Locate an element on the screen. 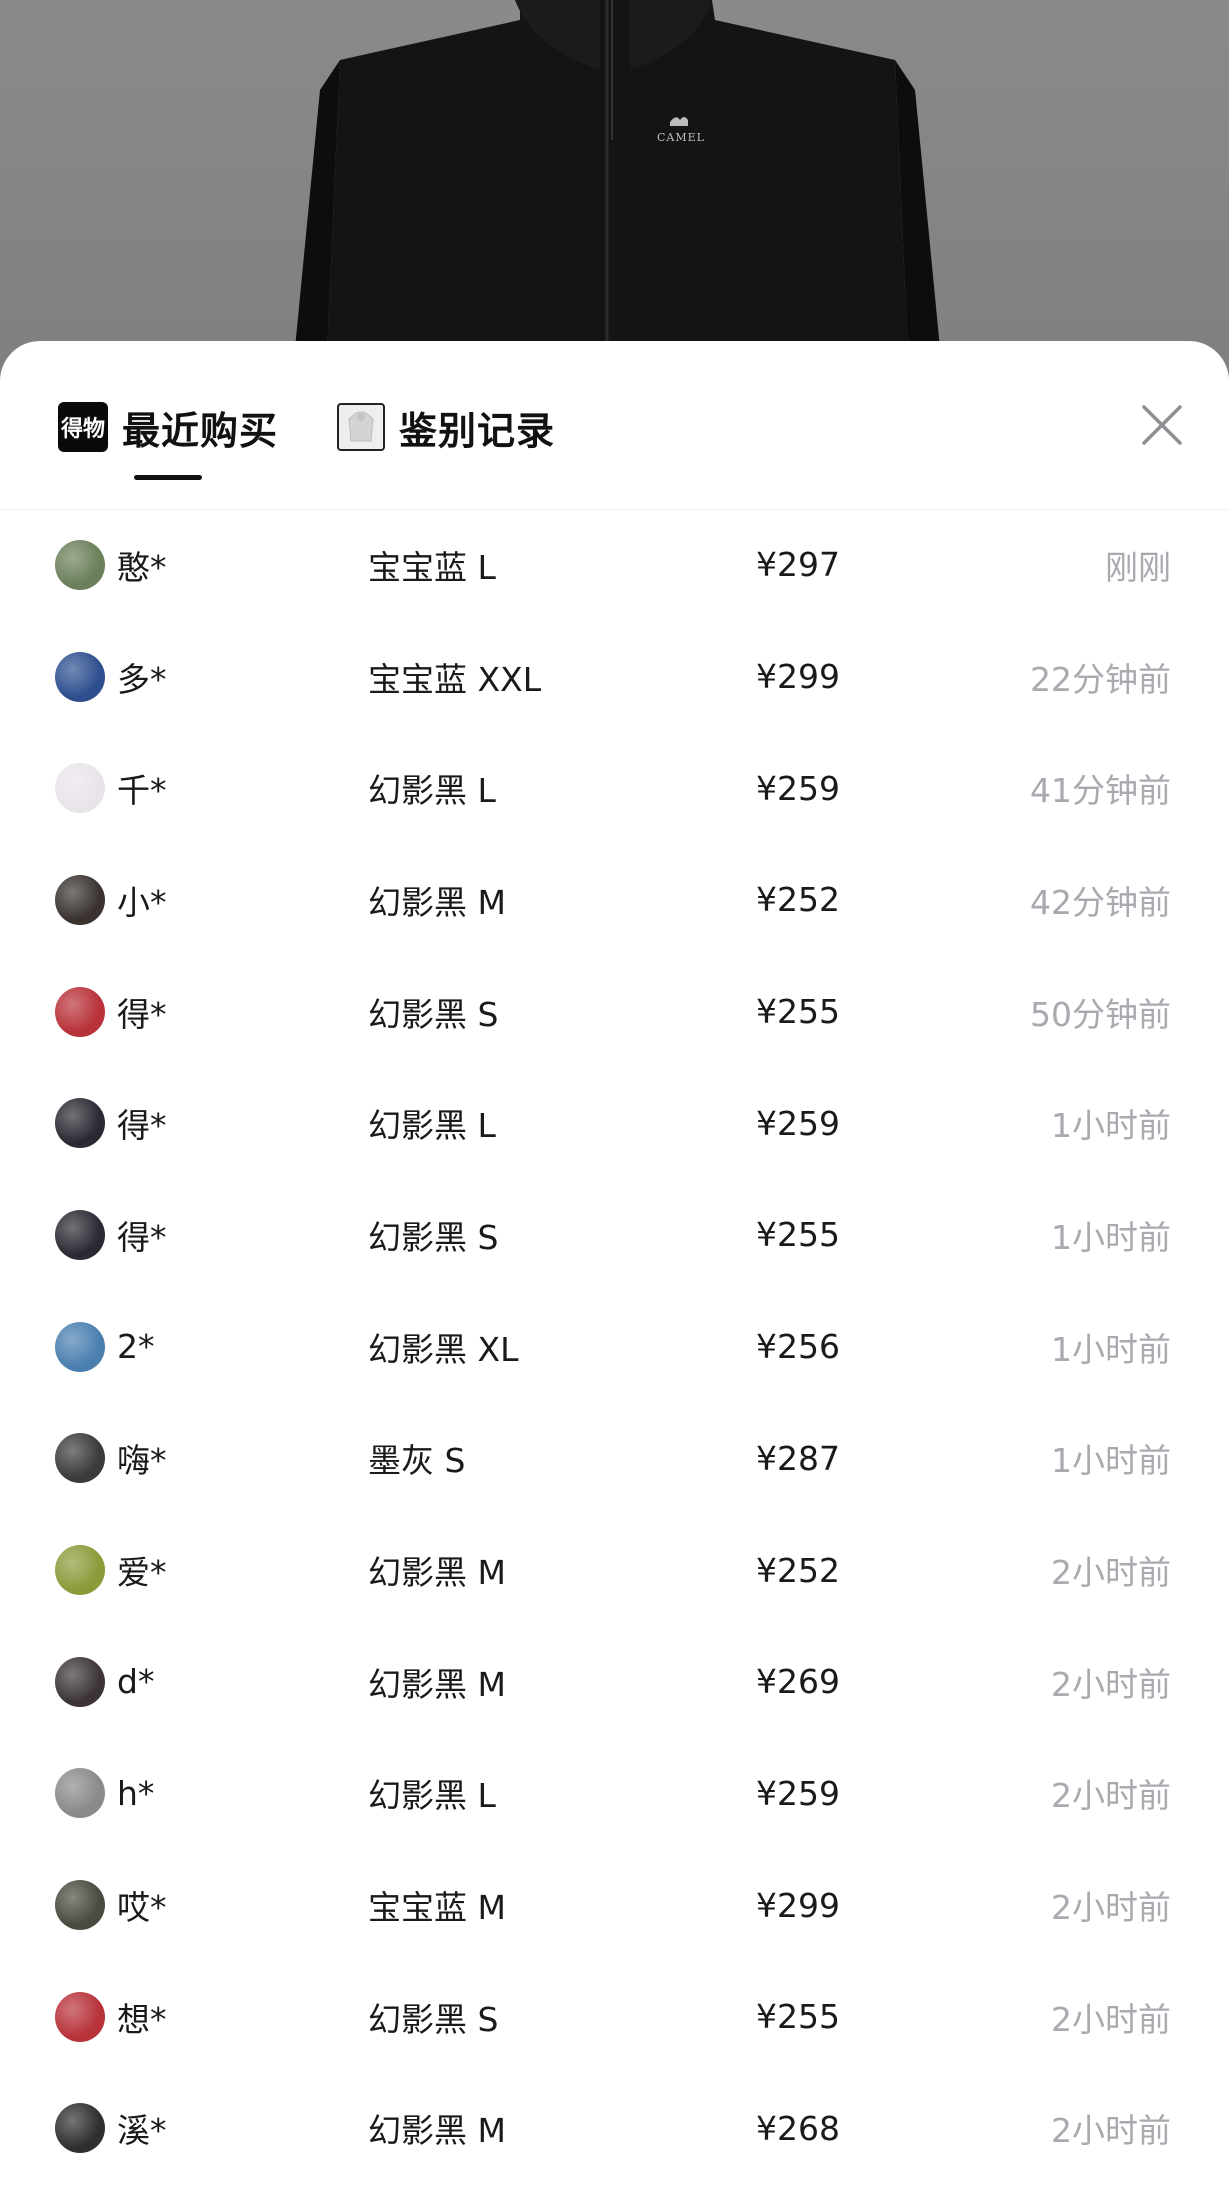 The image size is (1229, 2193). purchase-row: 溪* 幻影黑 M ¥268 2小时前 is located at coordinates (614, 2129).